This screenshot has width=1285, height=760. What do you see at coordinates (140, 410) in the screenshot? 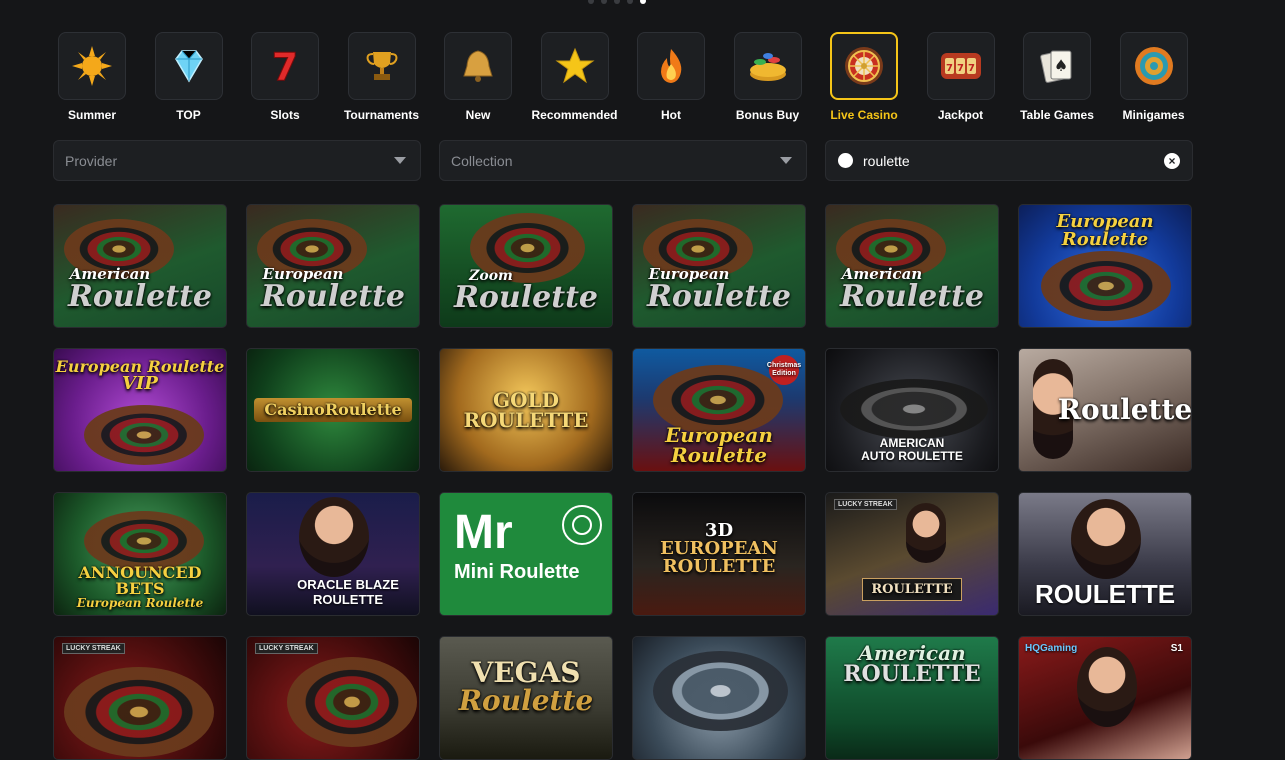
I see `game-tile: European Roulette VIP` at bounding box center [140, 410].